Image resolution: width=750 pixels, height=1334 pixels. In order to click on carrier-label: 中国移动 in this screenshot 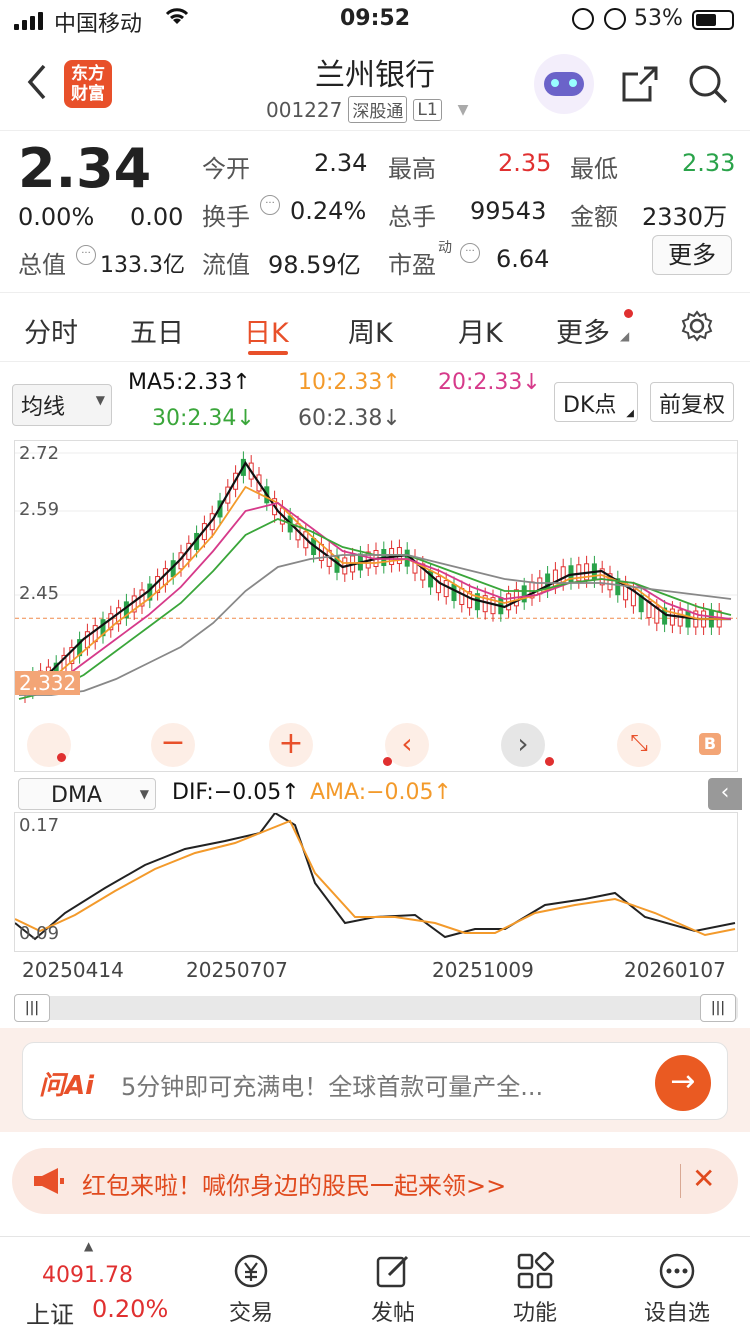, I will do `click(98, 24)`.